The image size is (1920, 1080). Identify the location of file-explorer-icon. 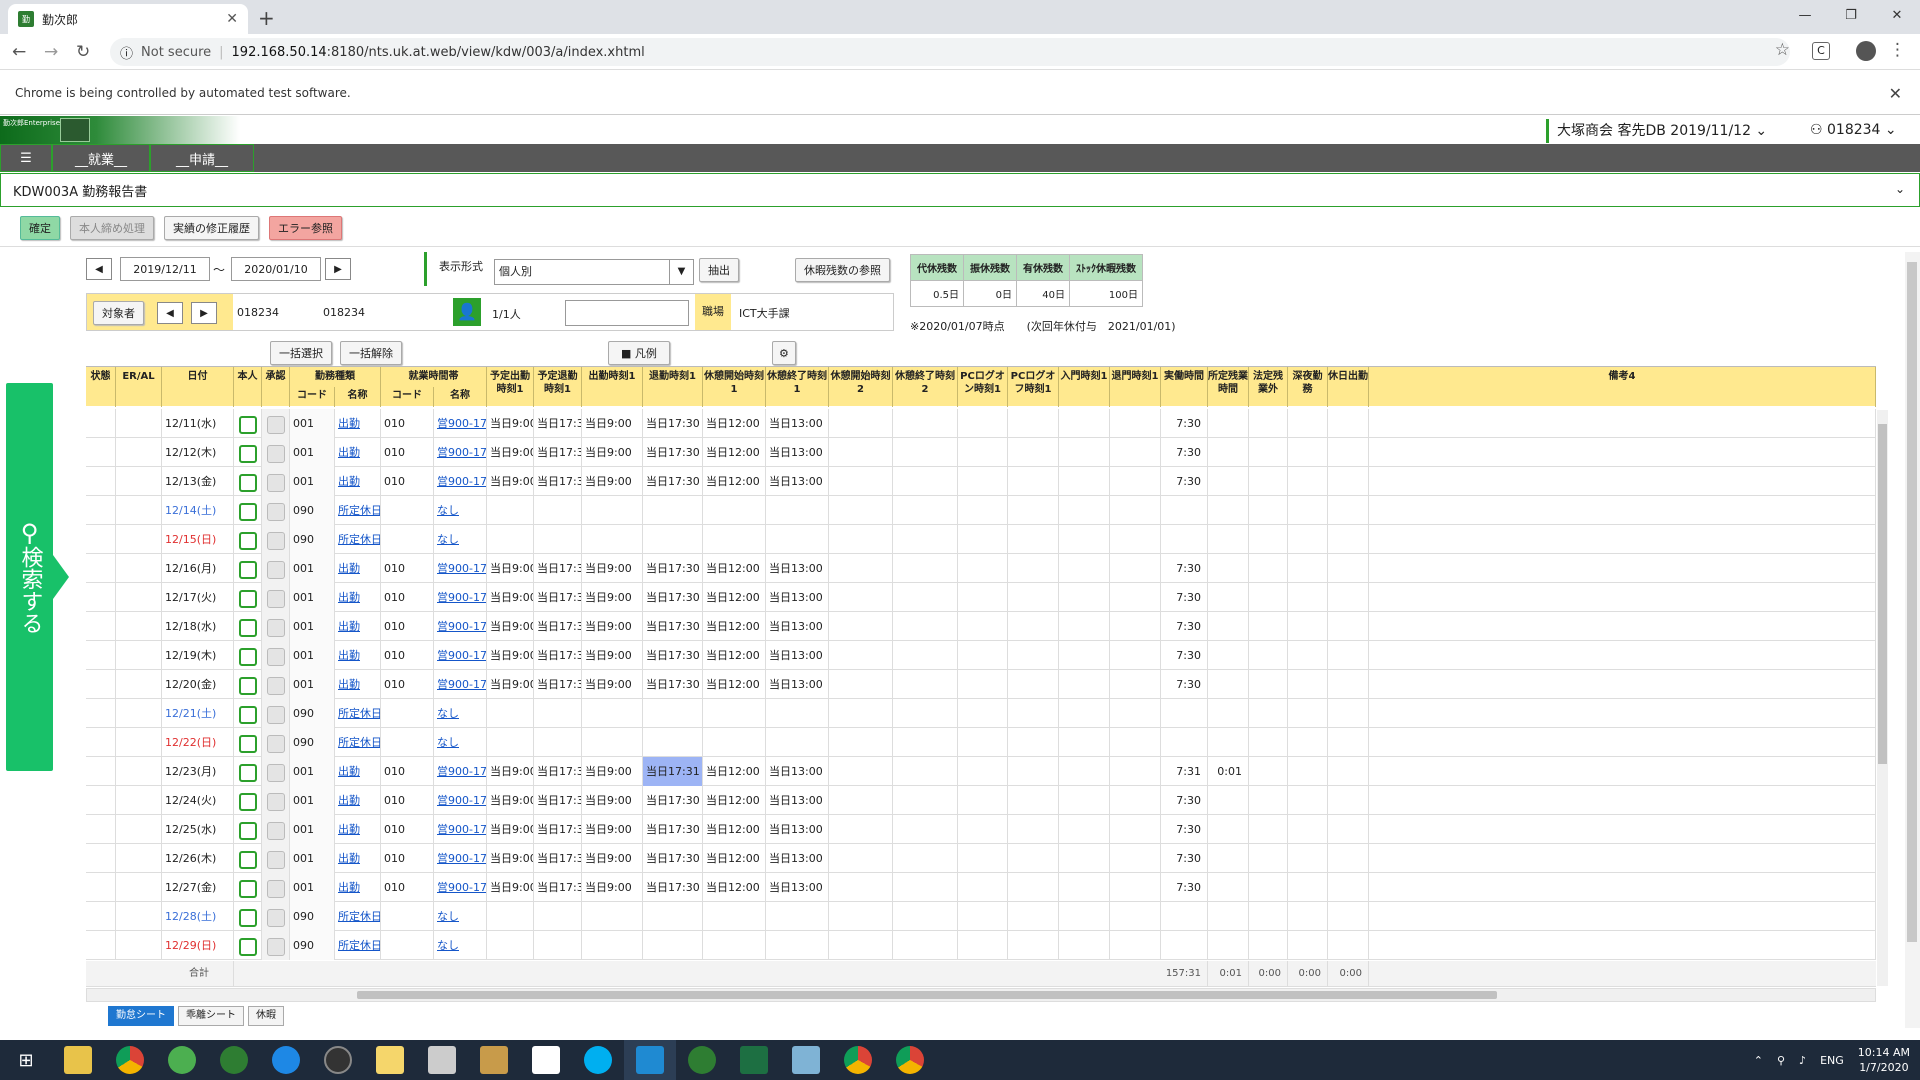
(78, 1060).